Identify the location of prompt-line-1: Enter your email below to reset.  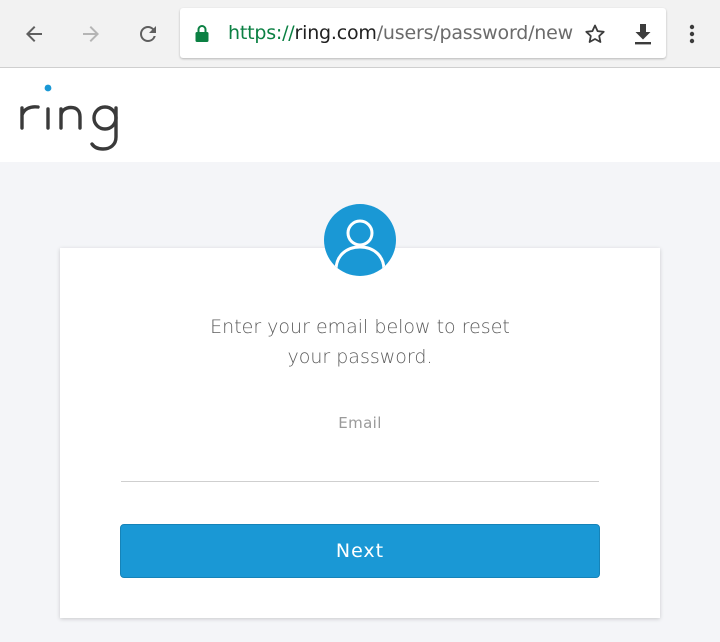
(360, 327).